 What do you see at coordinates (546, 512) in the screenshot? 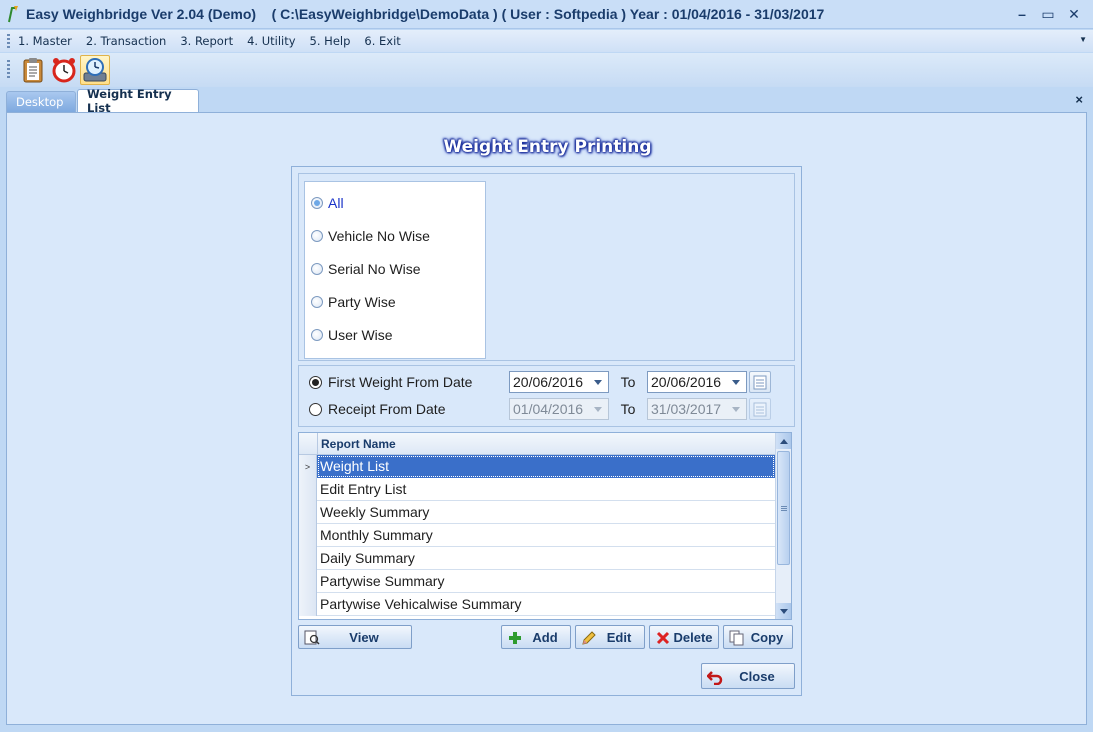
I see `report-name-cell: Weekly Summary` at bounding box center [546, 512].